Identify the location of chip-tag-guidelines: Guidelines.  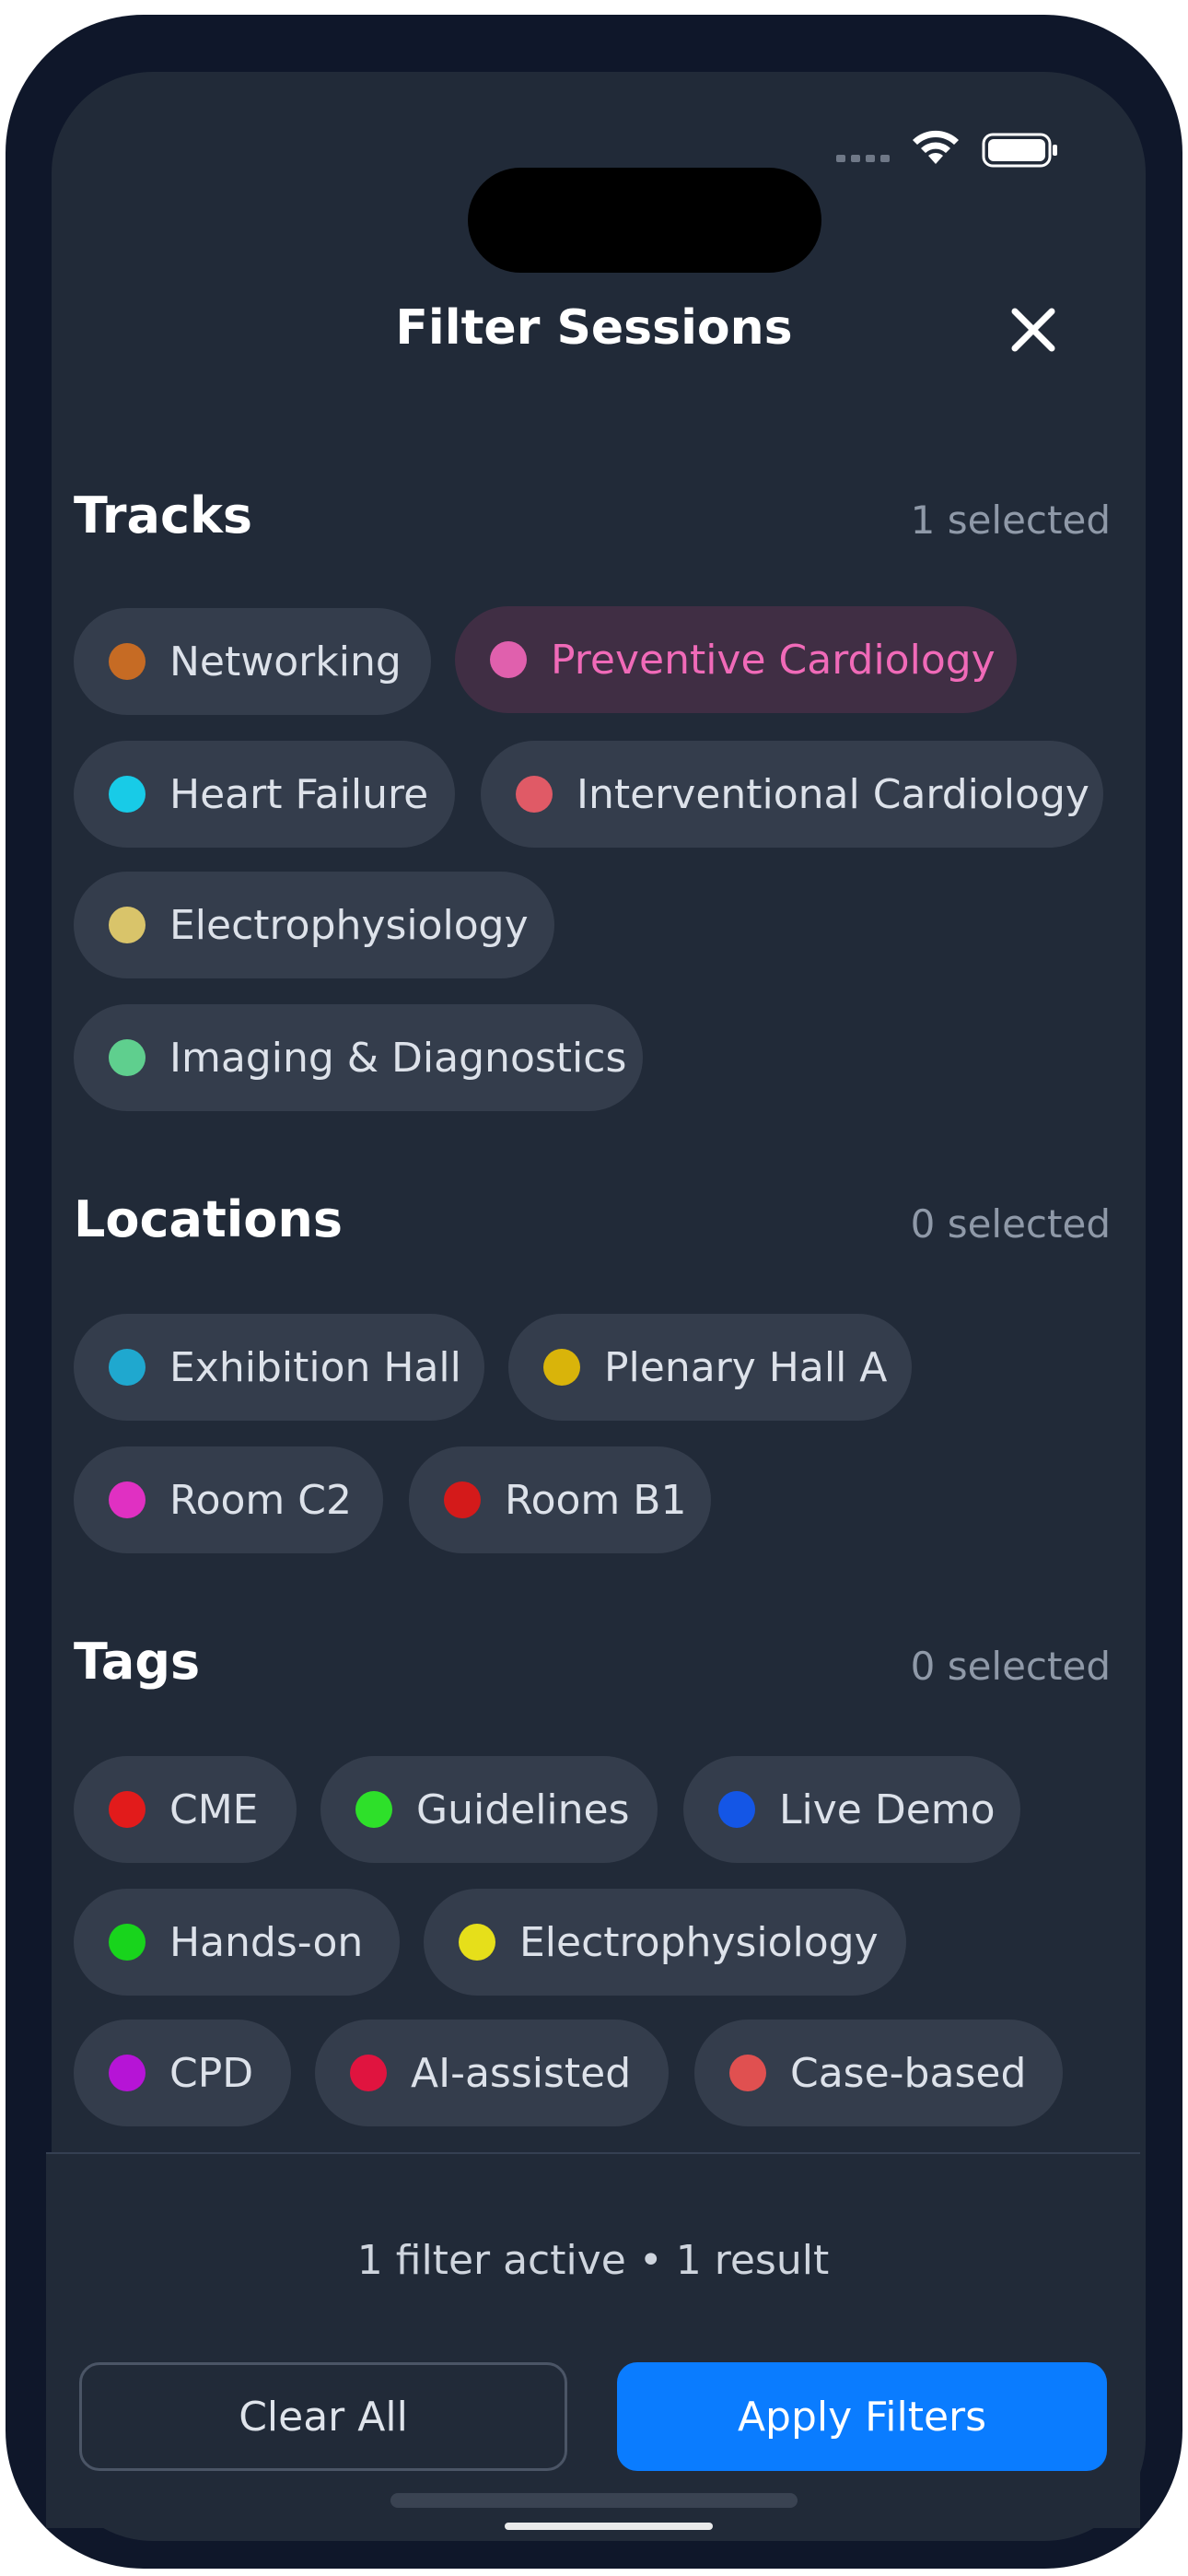
(489, 1809).